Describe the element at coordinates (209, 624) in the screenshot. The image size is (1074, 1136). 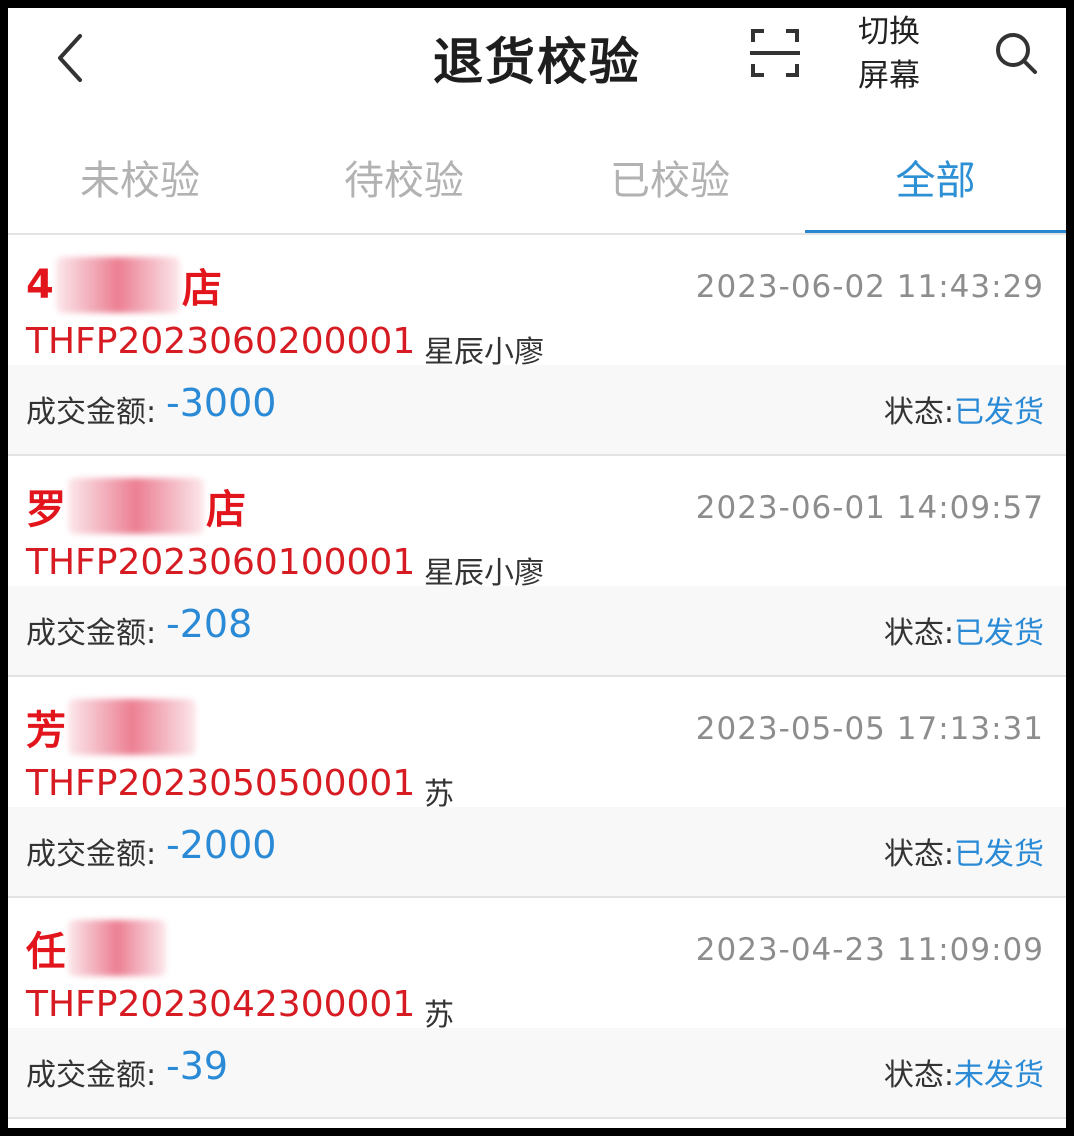
I see `amount-value: -208` at that location.